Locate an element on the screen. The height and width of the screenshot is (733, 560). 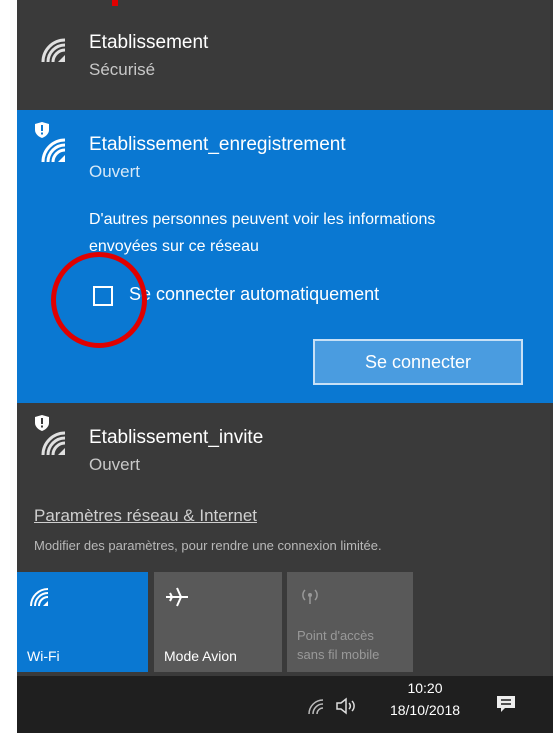
clock-date: 18/10/2018 is located at coordinates (425, 710).